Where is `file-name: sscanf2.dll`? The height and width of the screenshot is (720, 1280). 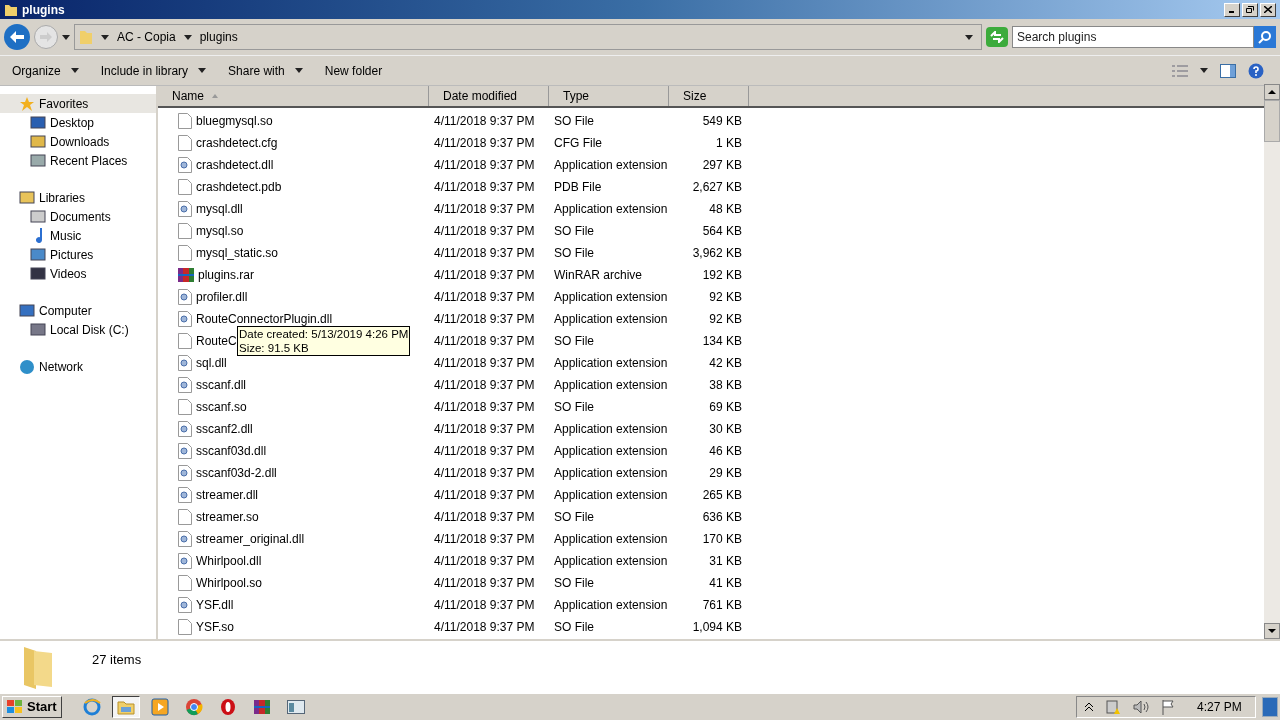 file-name: sscanf2.dll is located at coordinates (224, 429).